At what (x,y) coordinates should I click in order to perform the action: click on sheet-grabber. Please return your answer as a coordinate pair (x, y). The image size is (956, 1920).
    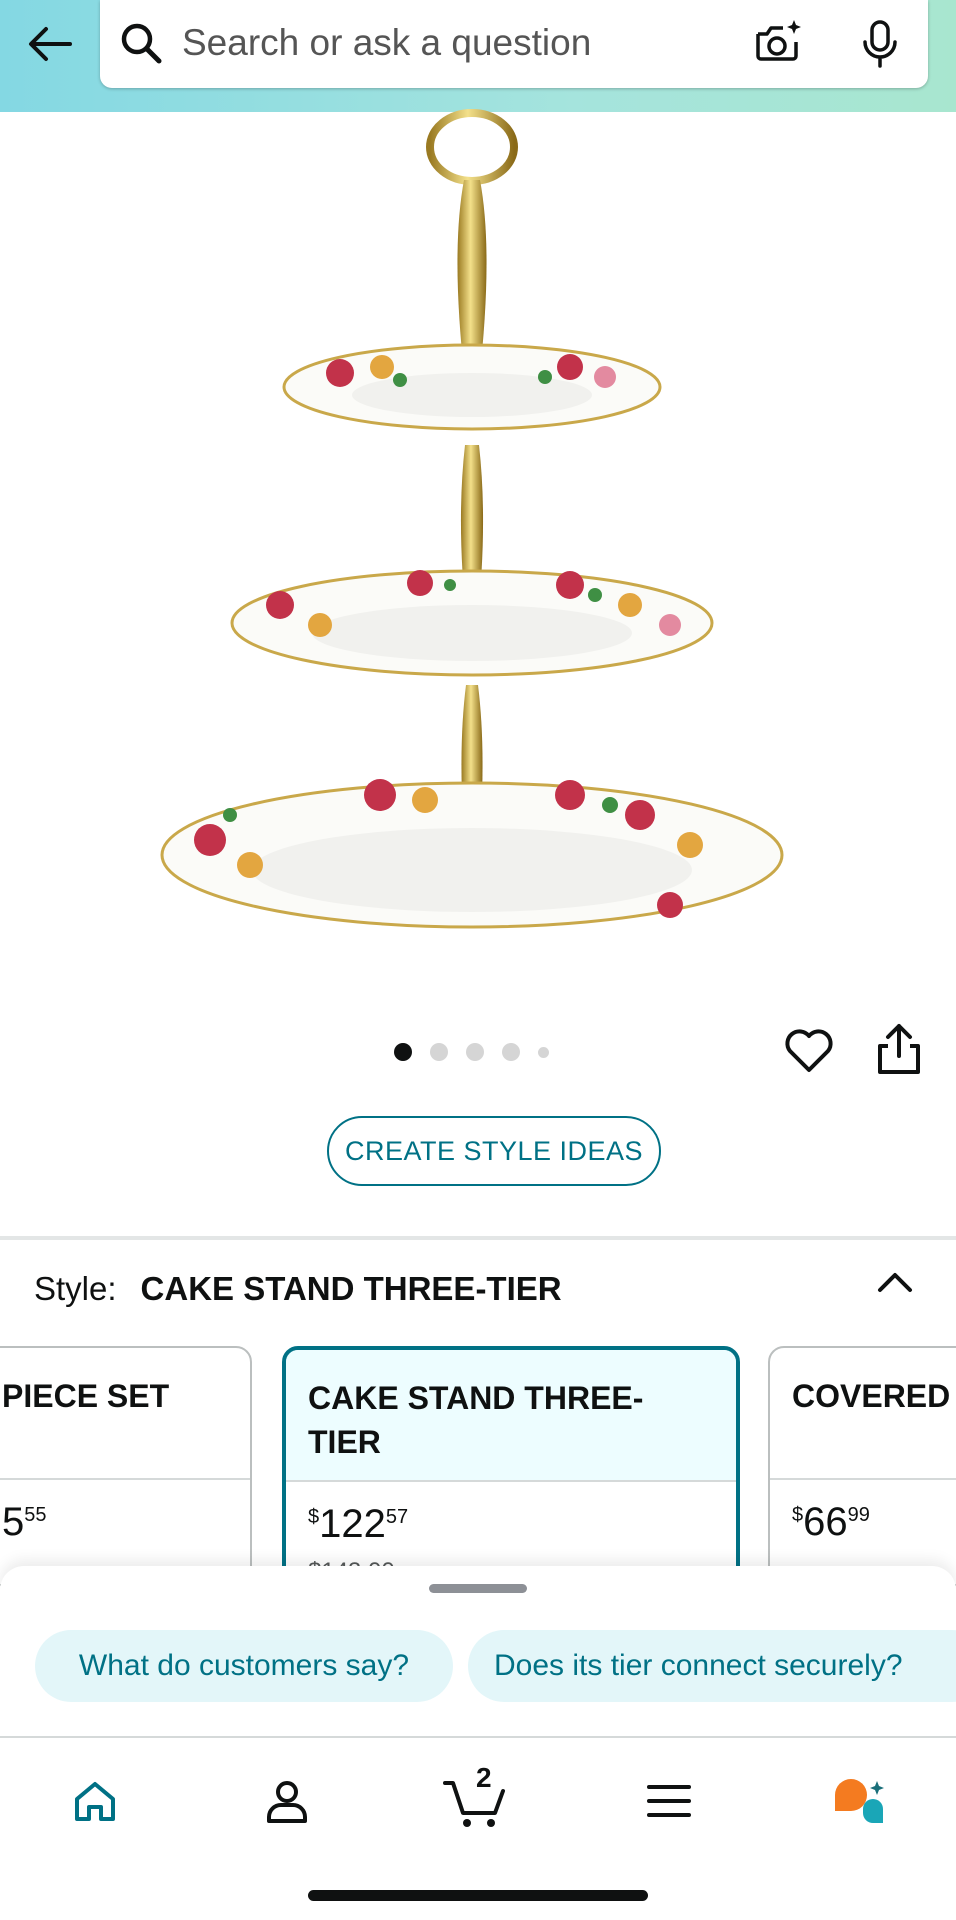
    Looking at the image, I should click on (478, 1588).